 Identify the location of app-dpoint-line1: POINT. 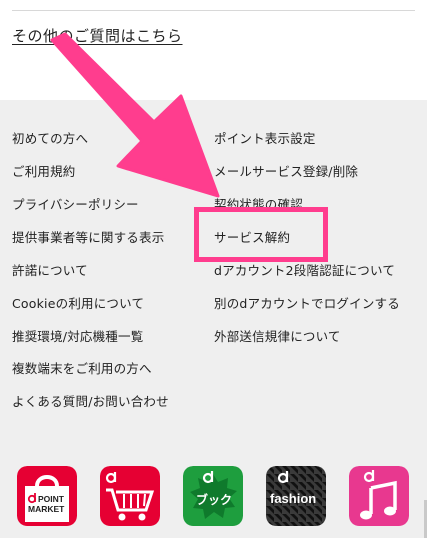
(51, 499).